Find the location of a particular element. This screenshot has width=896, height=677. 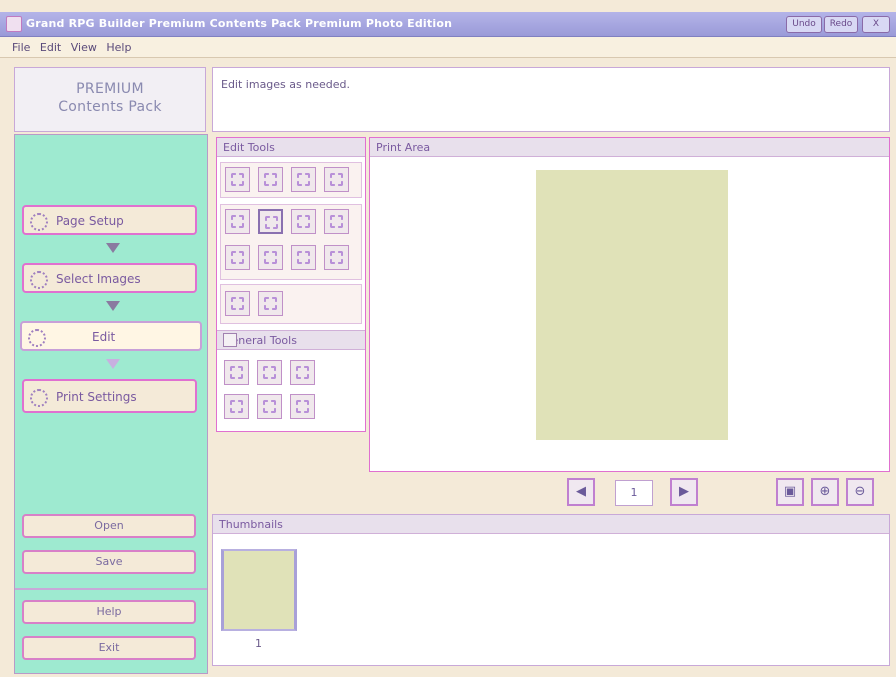

step-print-settings: Print Settings is located at coordinates (109, 396).